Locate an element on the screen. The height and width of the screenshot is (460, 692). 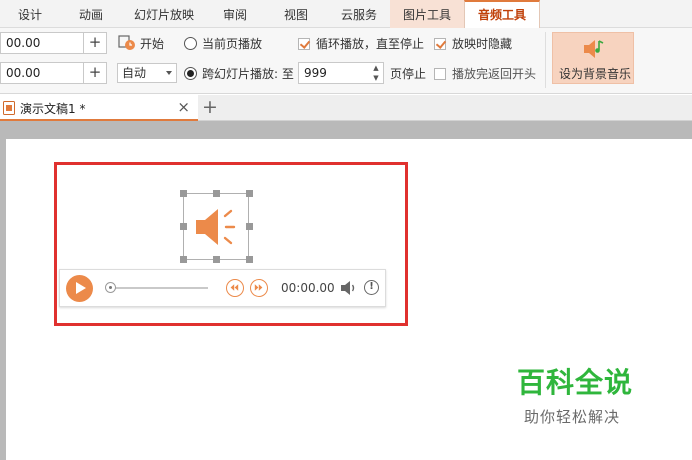
stop-page-spinner: ▲ ▼ is located at coordinates (376, 74).